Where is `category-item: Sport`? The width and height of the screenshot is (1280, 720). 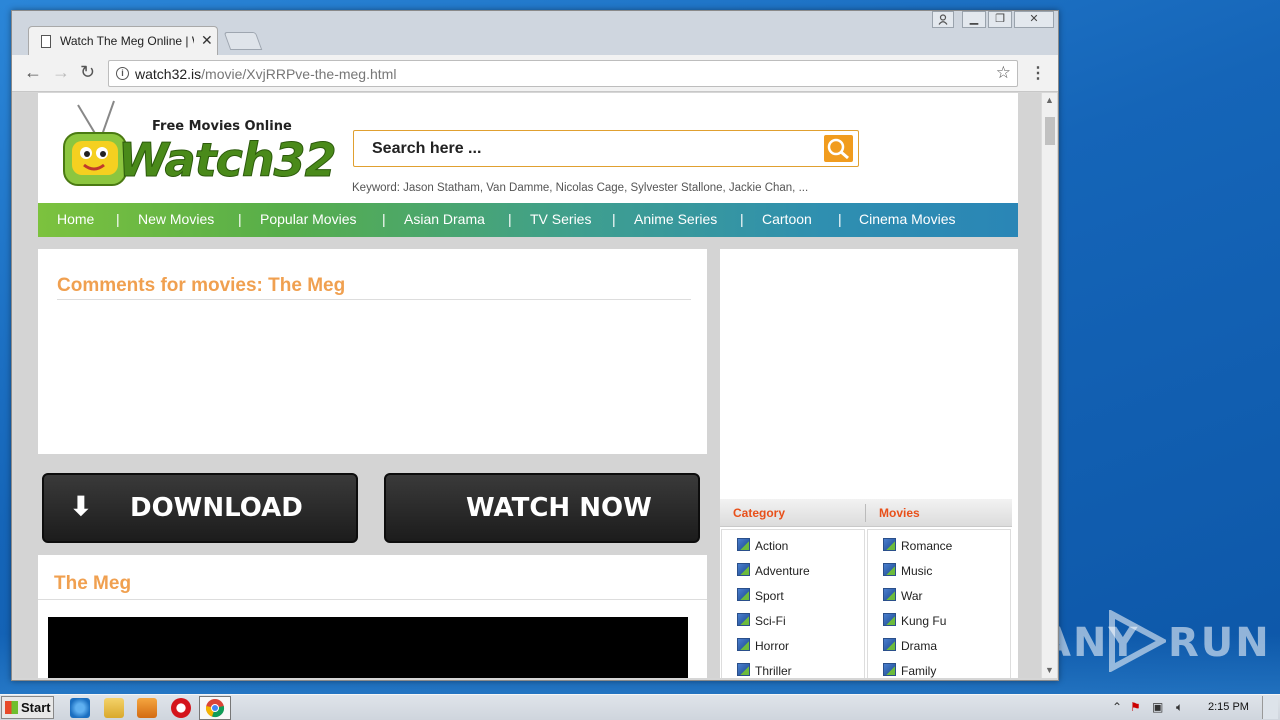
category-item: Sport is located at coordinates (760, 595).